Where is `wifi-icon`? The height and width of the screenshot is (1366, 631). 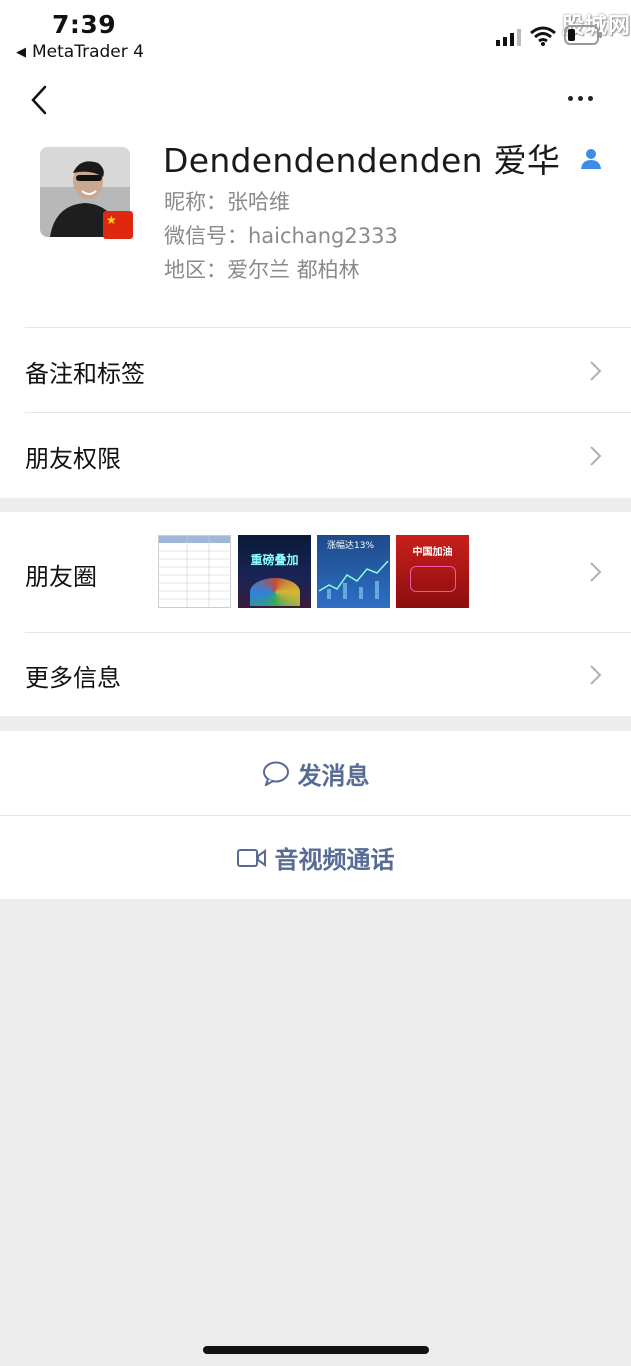 wifi-icon is located at coordinates (543, 36).